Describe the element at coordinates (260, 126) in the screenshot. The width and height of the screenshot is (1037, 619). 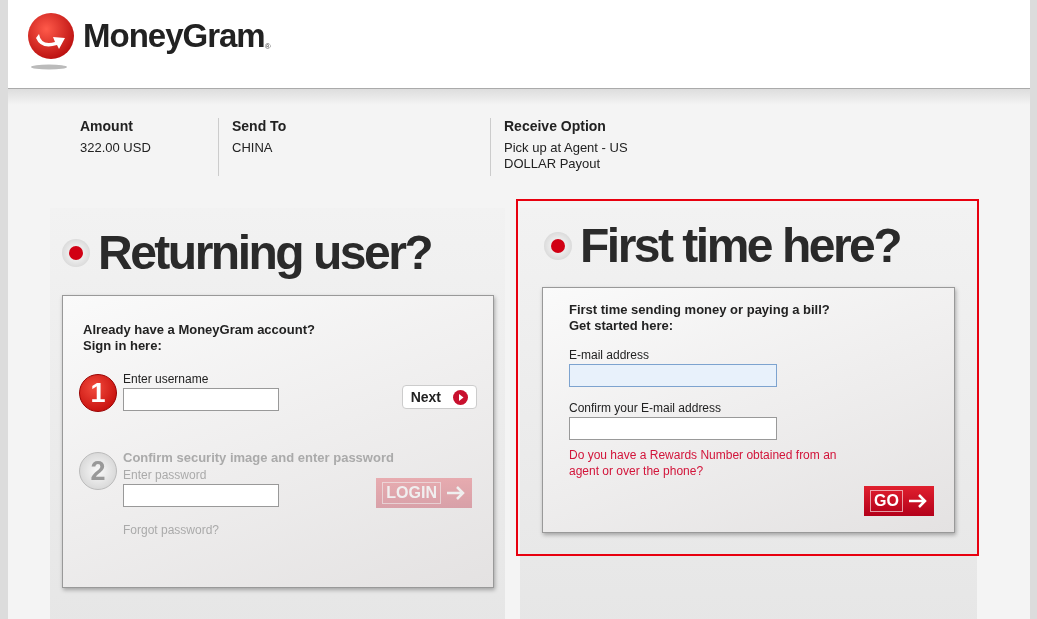
I see `summary-label: Send To` at that location.